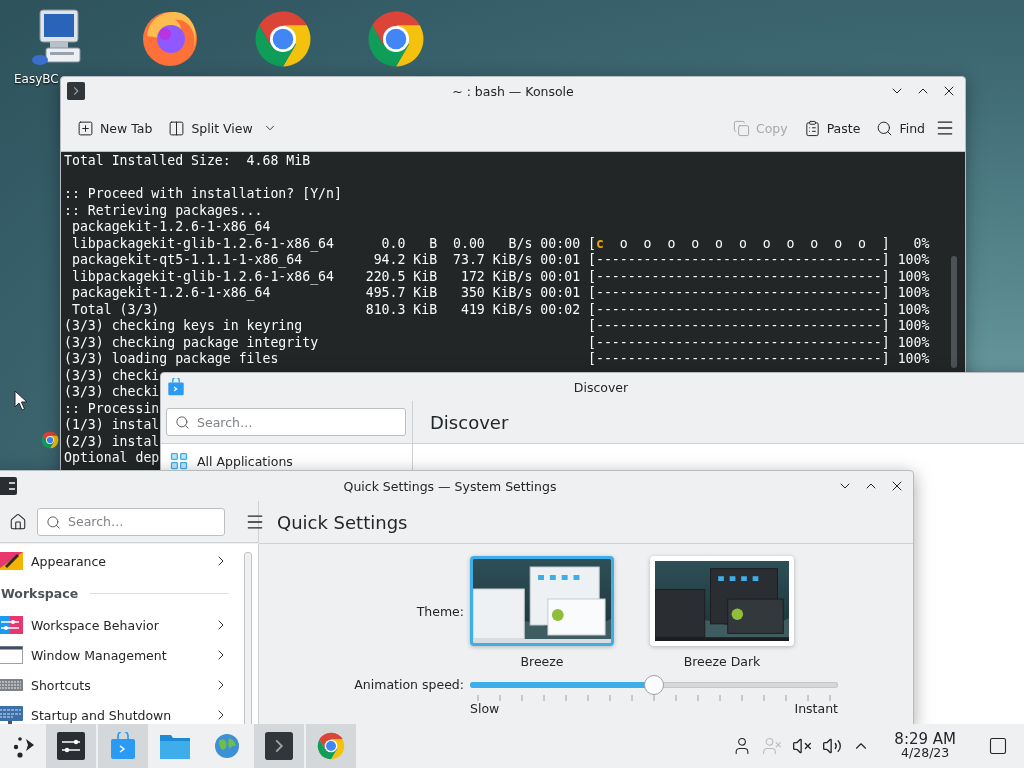 This screenshot has height=768, width=1024. I want to click on terminal-line: Total (3/3) 810.3 KiB 419 KiB/s 00:02 [------------------------------------] 100%, so click(500, 309).